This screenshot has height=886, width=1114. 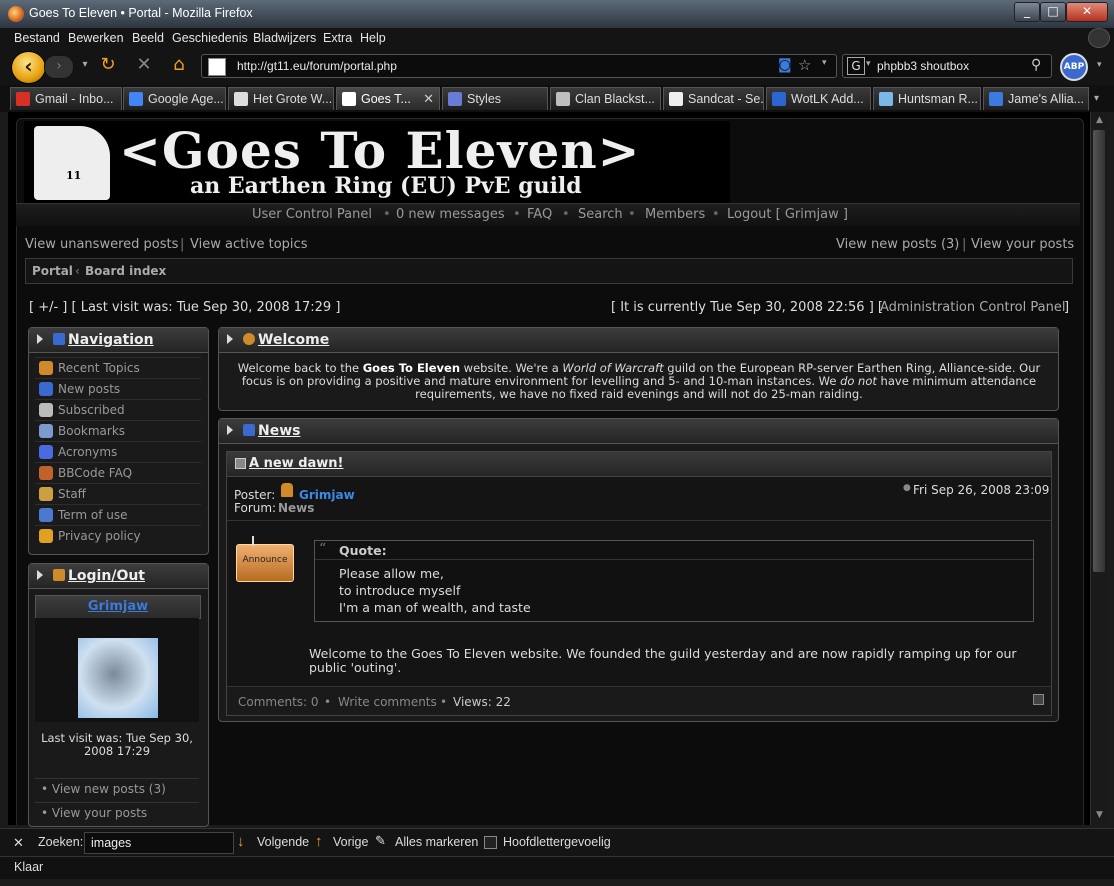 I want to click on tab-close-icon: ✕, so click(x=428, y=99).